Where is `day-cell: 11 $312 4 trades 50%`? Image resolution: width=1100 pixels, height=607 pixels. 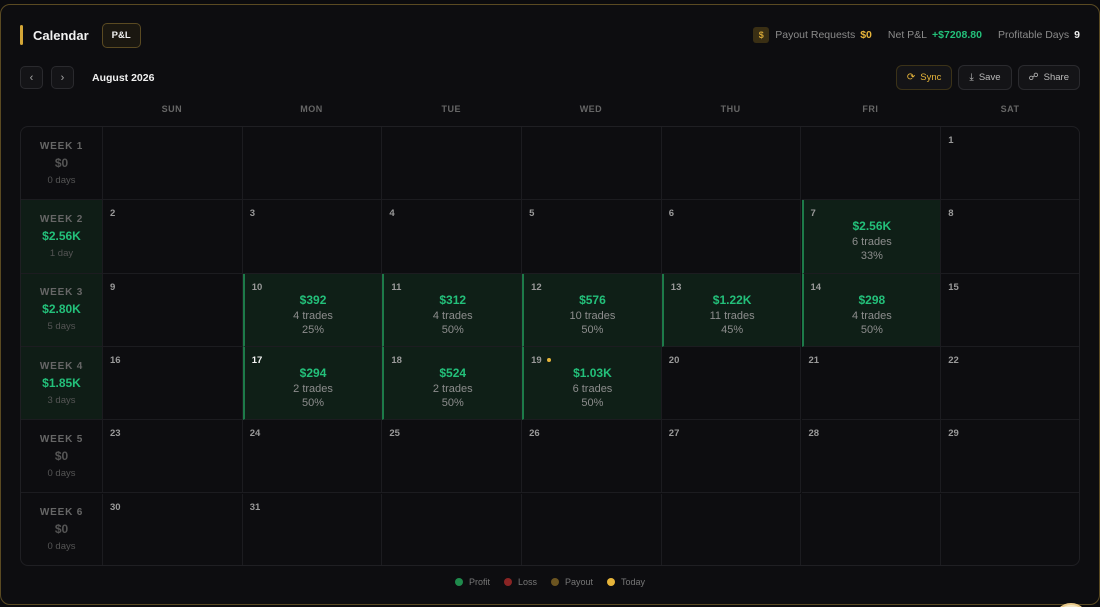 day-cell: 11 $312 4 trades 50% is located at coordinates (452, 310).